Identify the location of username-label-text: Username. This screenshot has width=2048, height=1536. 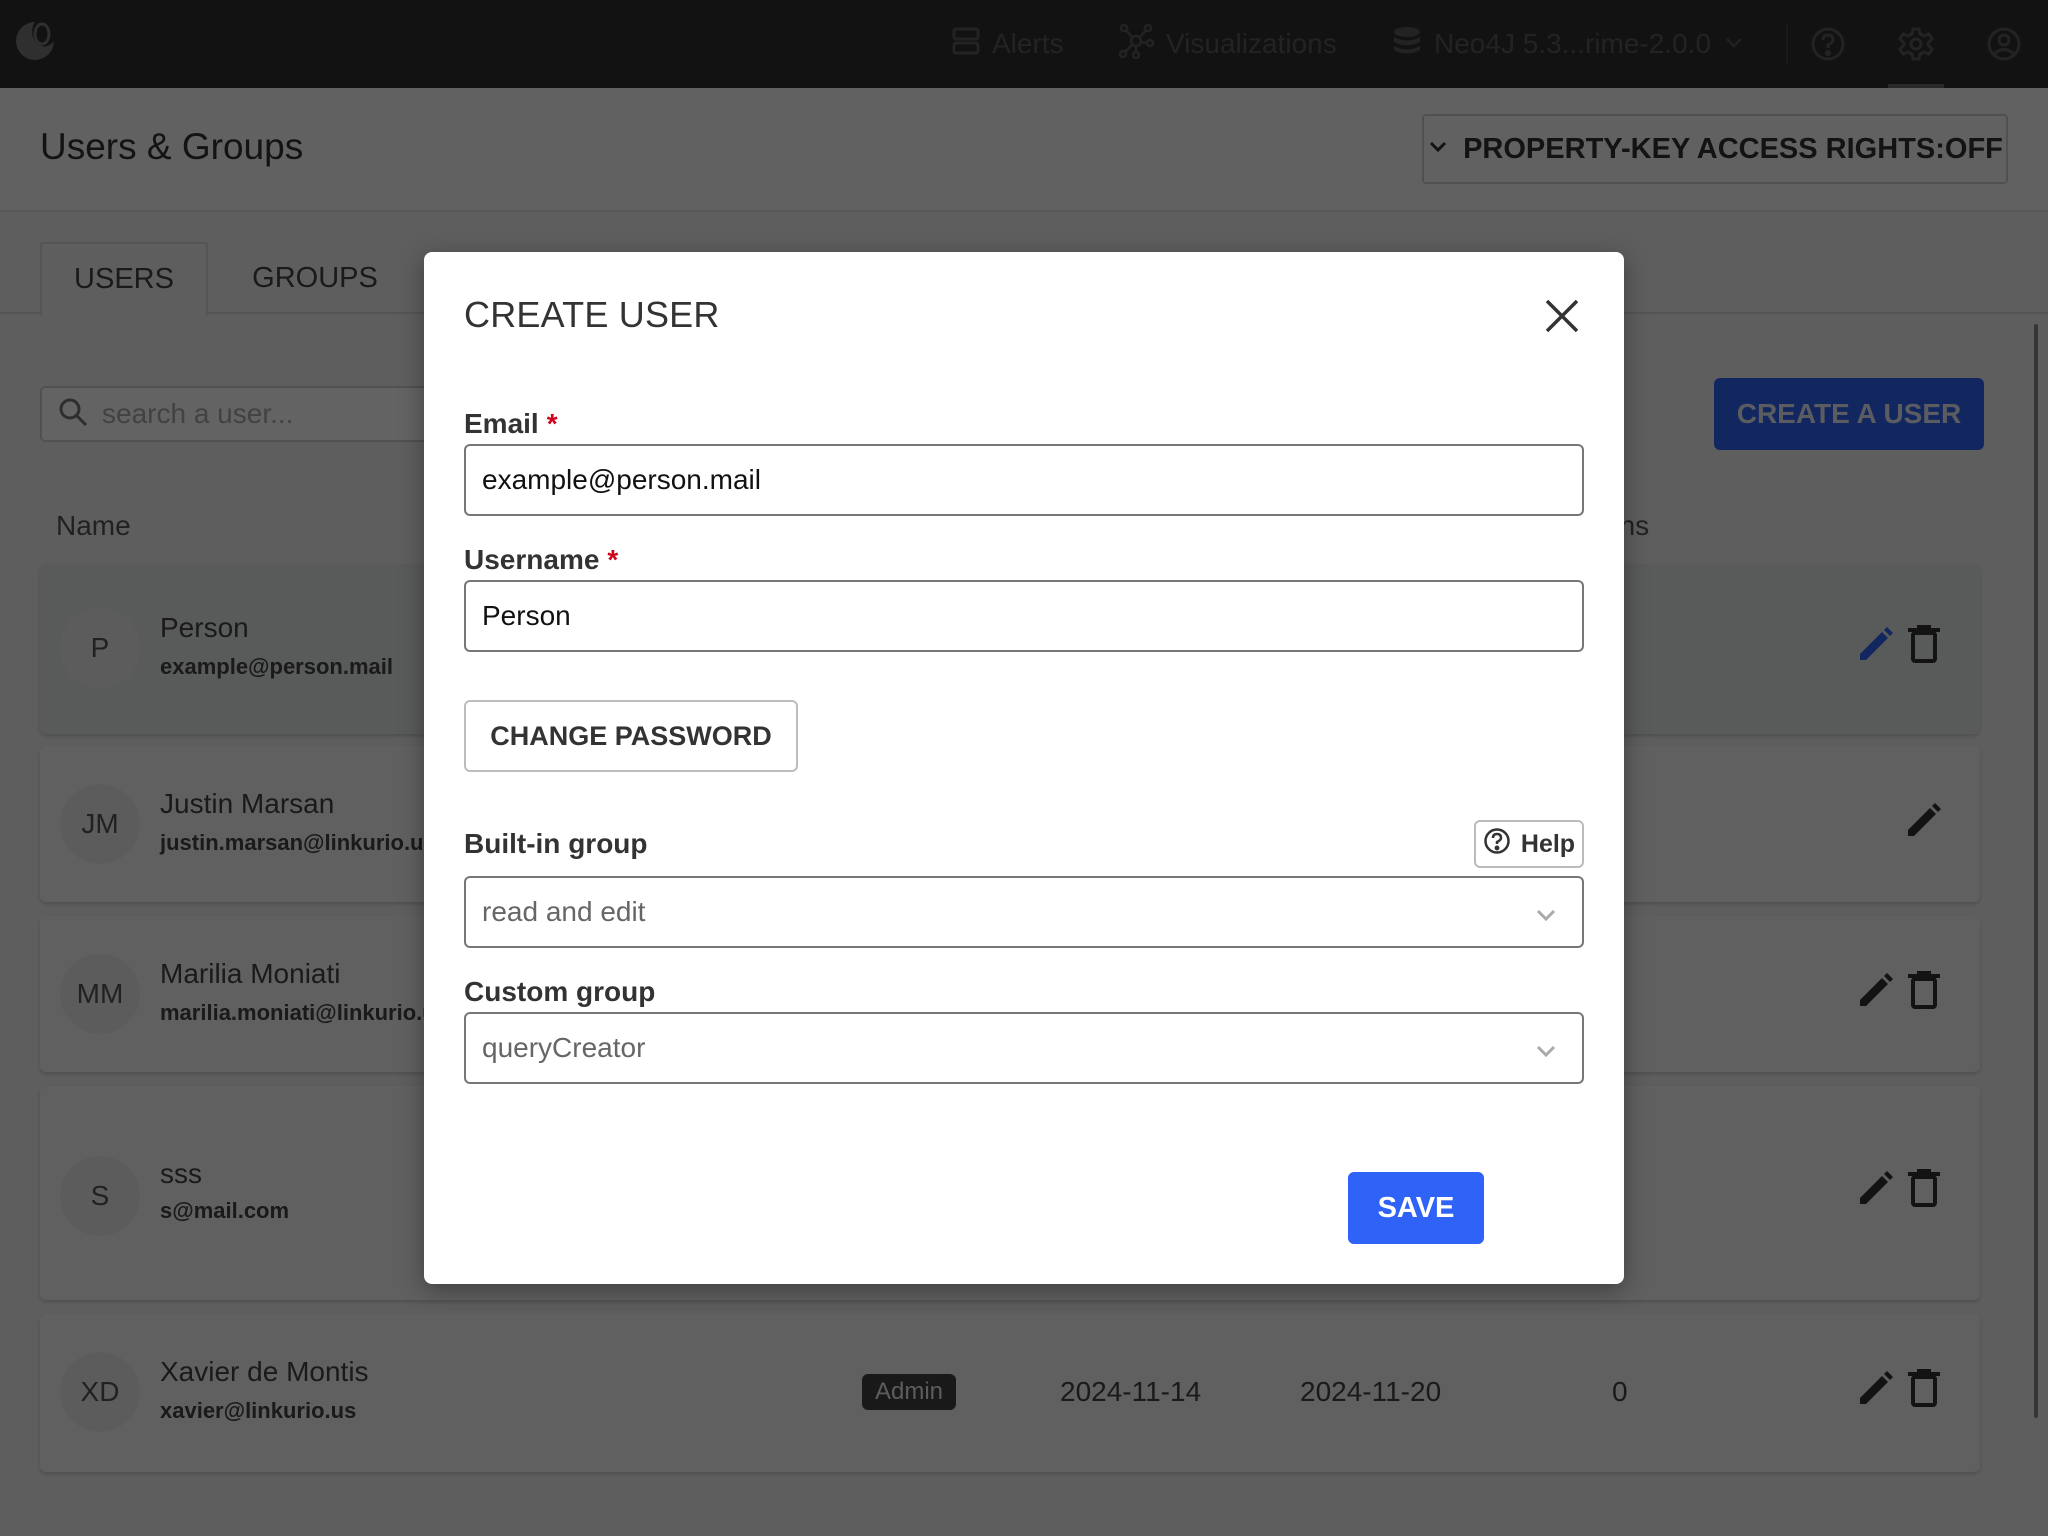
(532, 559).